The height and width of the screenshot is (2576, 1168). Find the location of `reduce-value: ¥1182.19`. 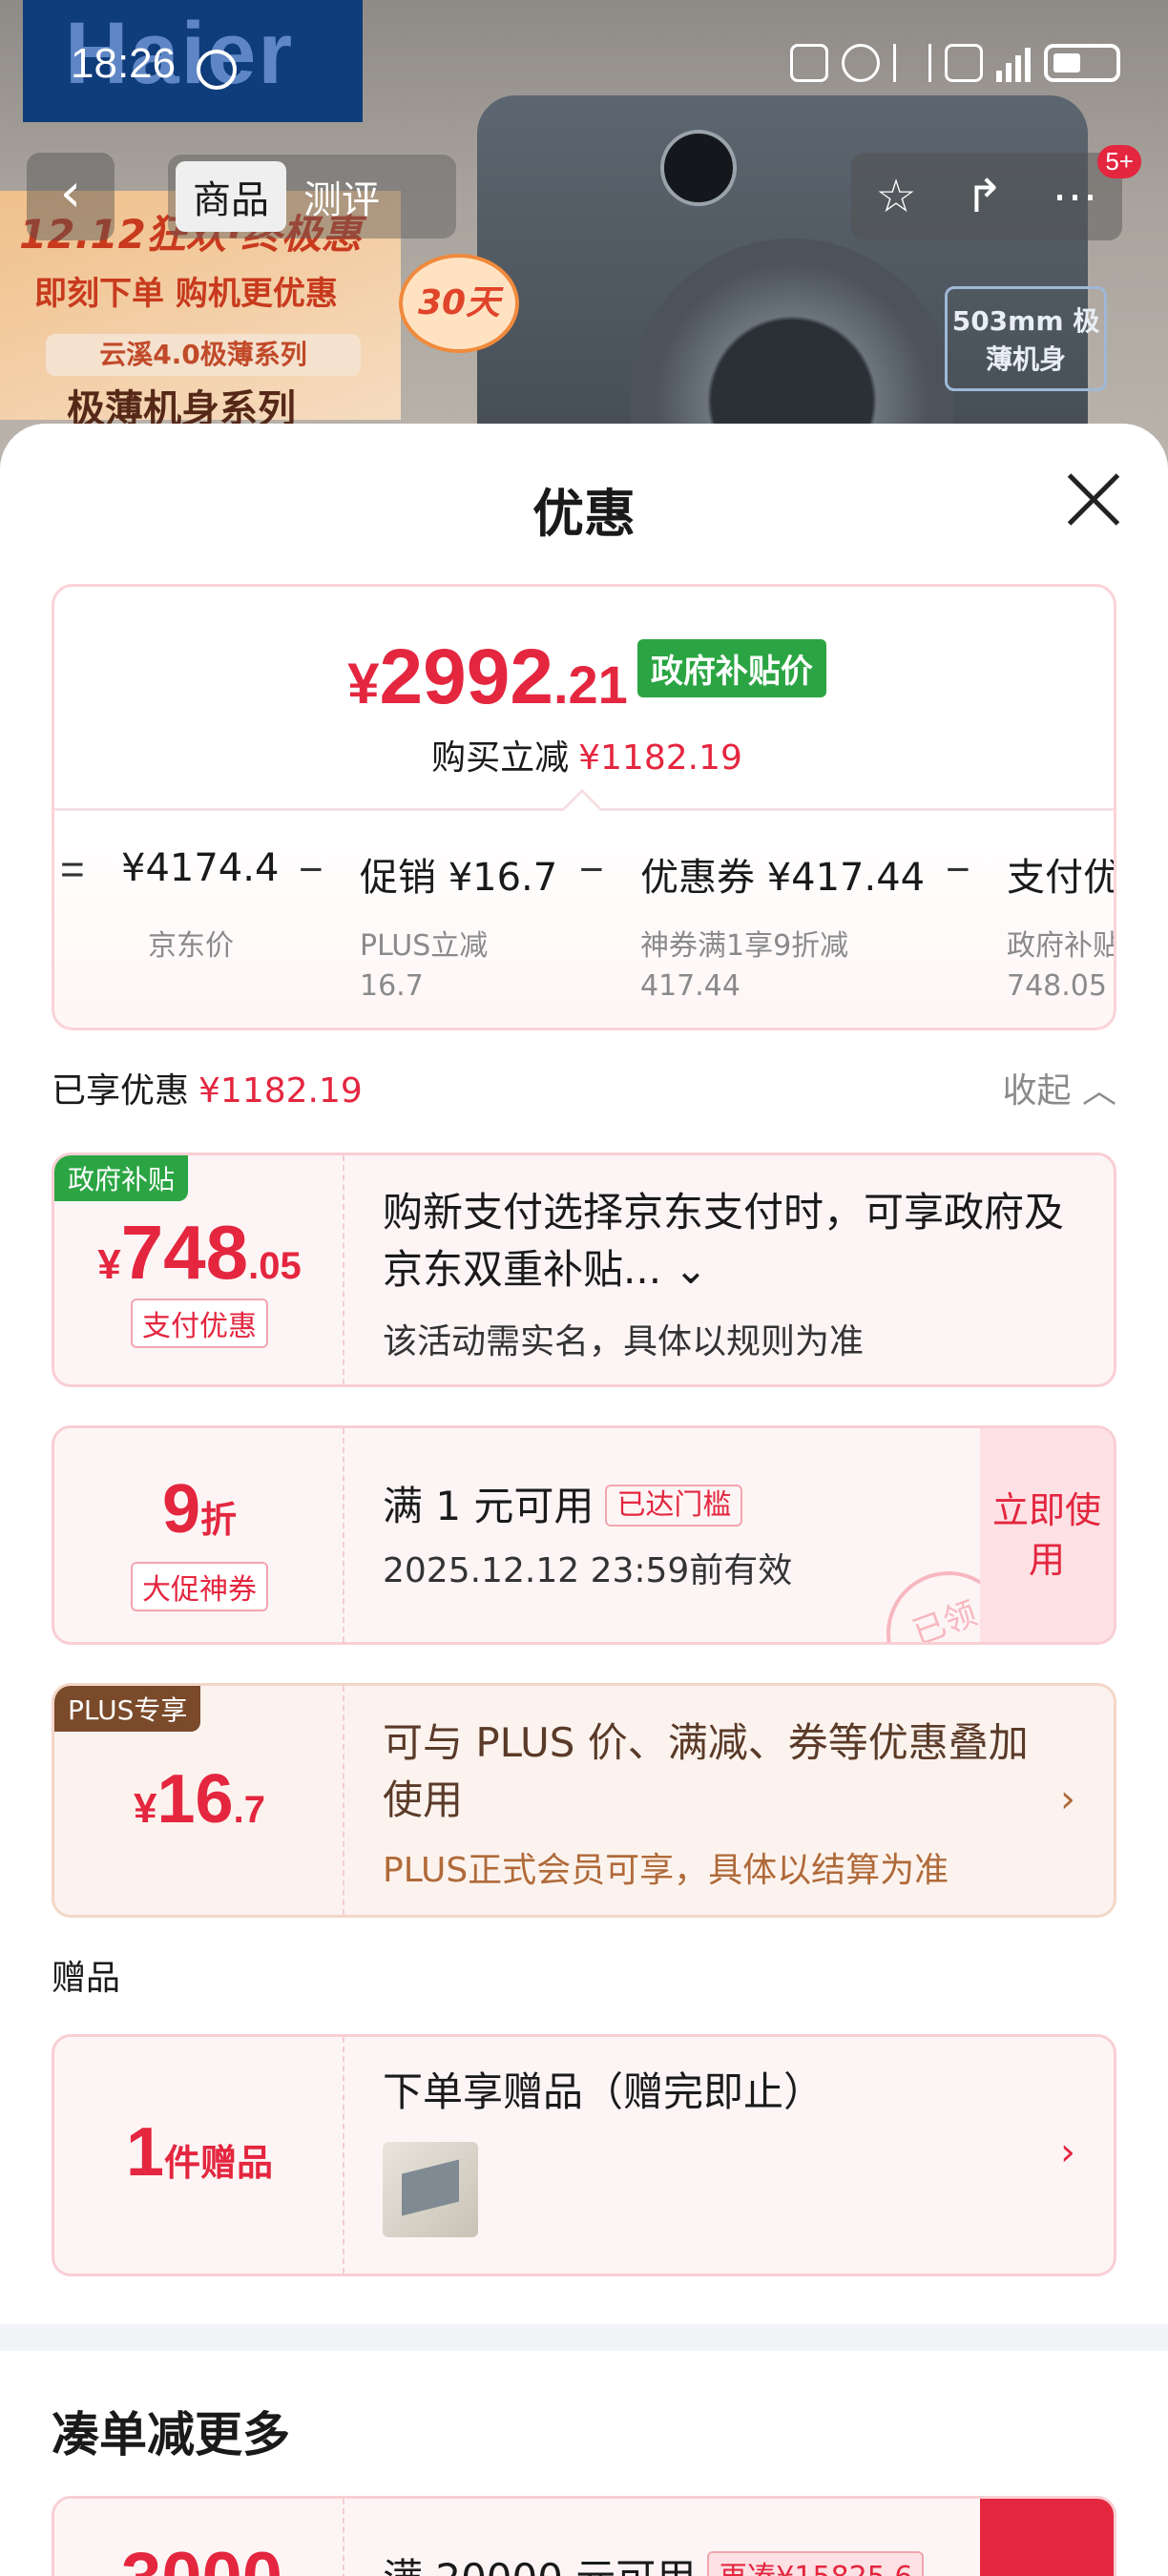

reduce-value: ¥1182.19 is located at coordinates (660, 758).